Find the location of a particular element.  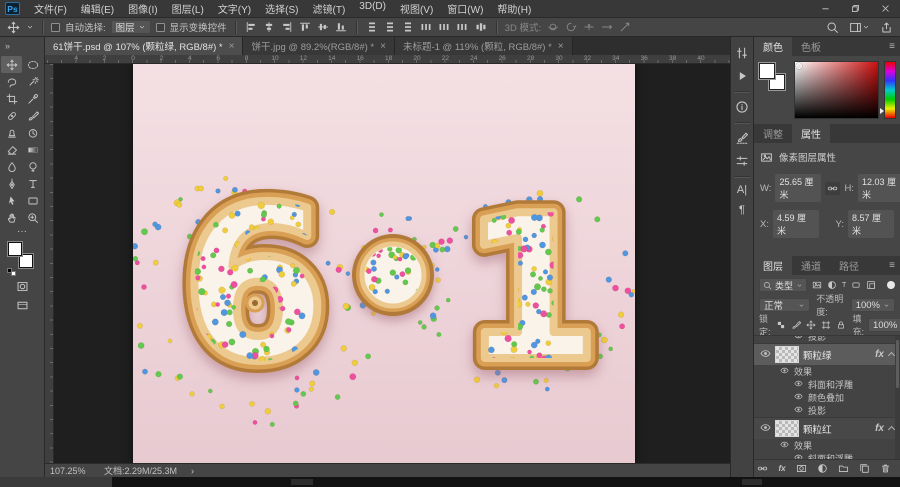

menu-item: 编辑(E) is located at coordinates (97, 8).